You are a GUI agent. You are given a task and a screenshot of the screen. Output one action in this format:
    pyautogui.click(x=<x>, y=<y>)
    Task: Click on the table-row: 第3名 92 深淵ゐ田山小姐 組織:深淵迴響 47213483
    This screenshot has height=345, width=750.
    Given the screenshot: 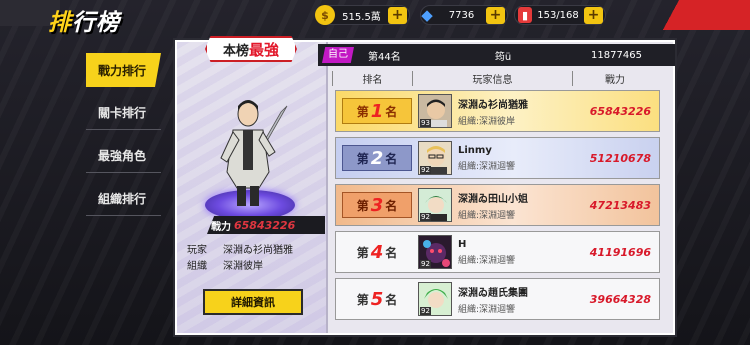 What is the action you would take?
    pyautogui.click(x=497, y=205)
    